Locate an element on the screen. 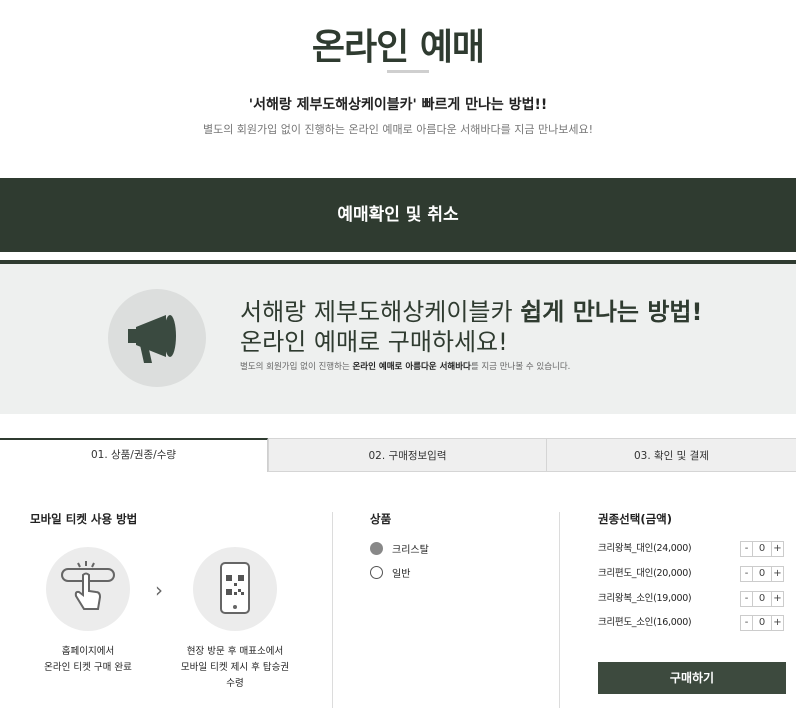 The image size is (796, 708). general-radio is located at coordinates (376, 572).